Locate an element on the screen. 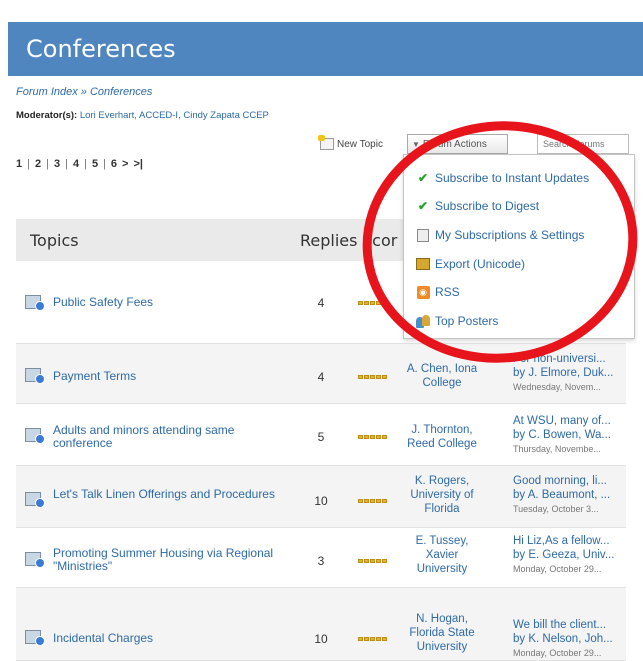 This screenshot has width=643, height=661. page-link: 4 is located at coordinates (76, 164).